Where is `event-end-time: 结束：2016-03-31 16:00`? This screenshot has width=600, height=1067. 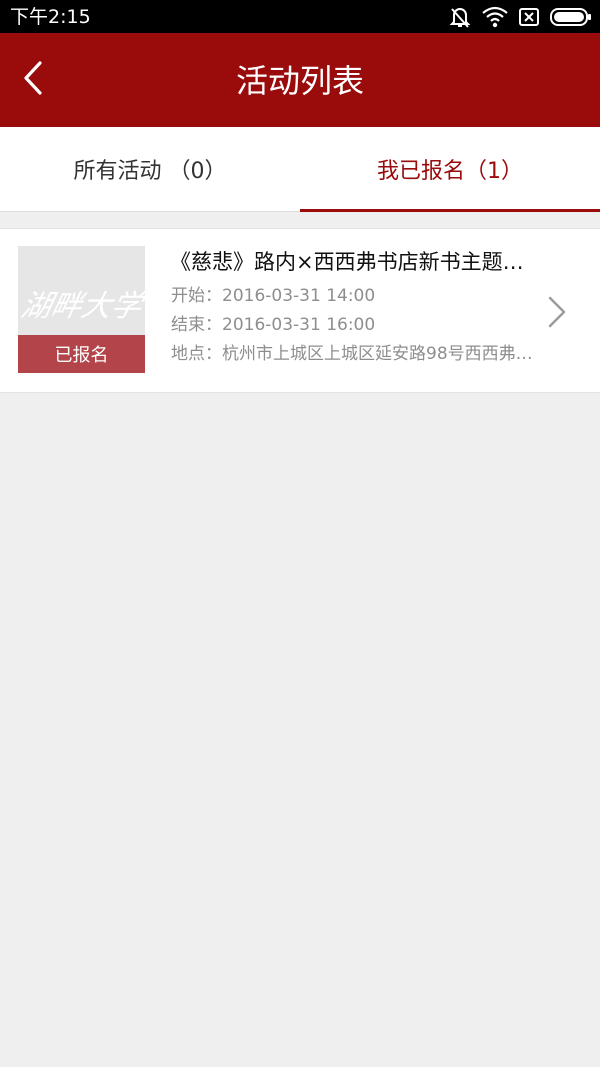 event-end-time: 结束：2016-03-31 16:00 is located at coordinates (273, 325).